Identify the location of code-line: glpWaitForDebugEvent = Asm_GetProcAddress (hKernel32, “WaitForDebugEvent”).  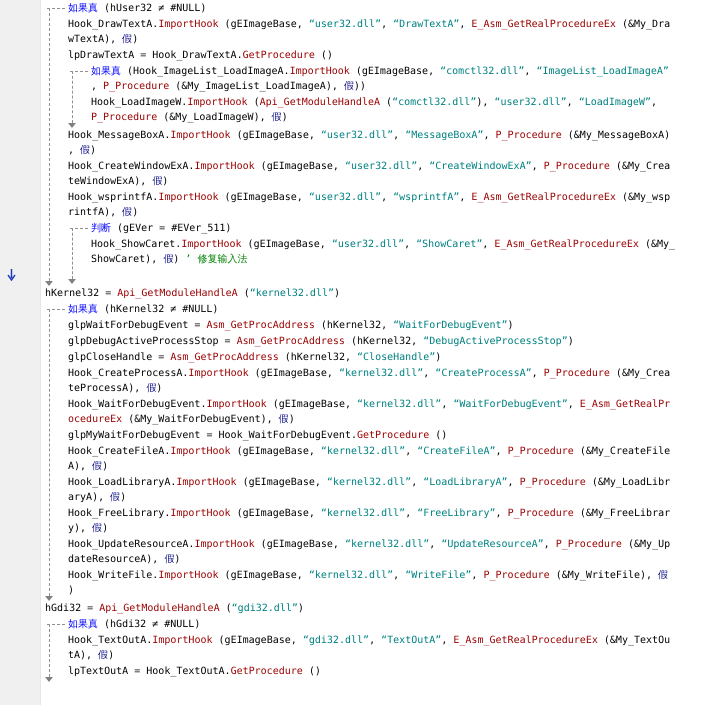
(291, 326).